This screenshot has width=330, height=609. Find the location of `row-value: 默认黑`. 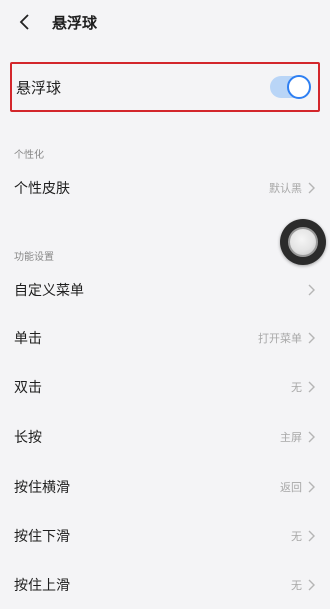

row-value: 默认黑 is located at coordinates (285, 188).